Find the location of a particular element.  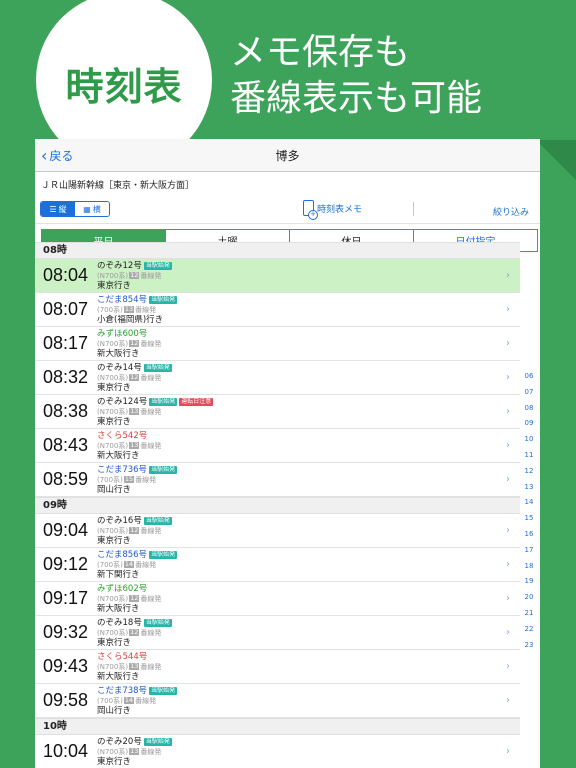

departure-time: 08:59 is located at coordinates (66, 479).